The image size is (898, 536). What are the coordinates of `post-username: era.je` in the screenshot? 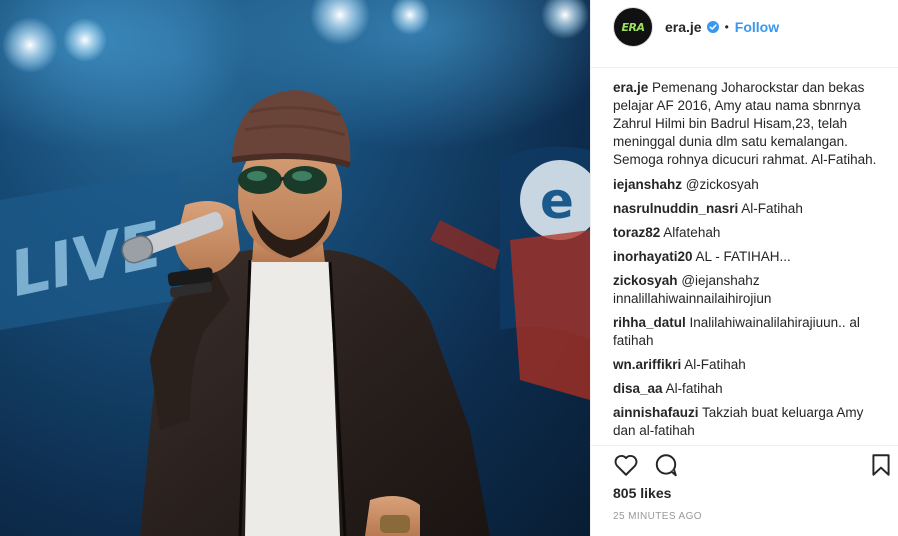 It's located at (683, 27).